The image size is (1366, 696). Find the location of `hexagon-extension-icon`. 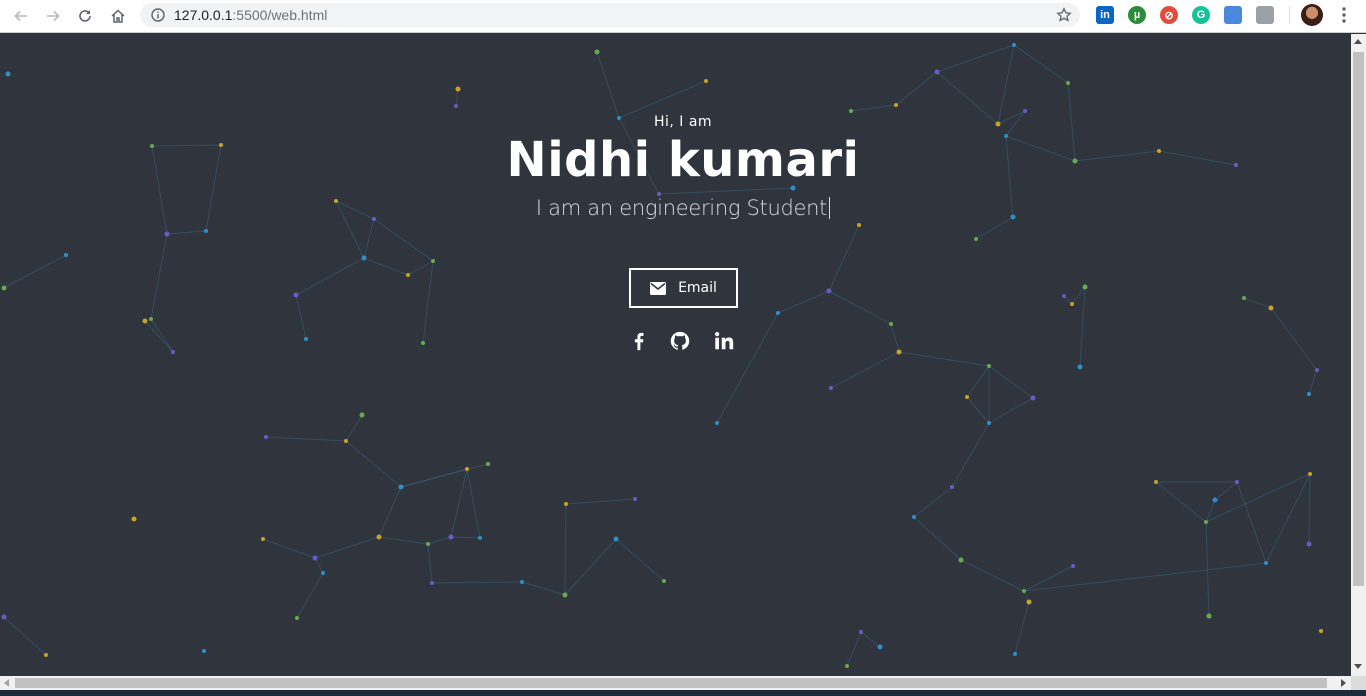

hexagon-extension-icon is located at coordinates (1265, 15).